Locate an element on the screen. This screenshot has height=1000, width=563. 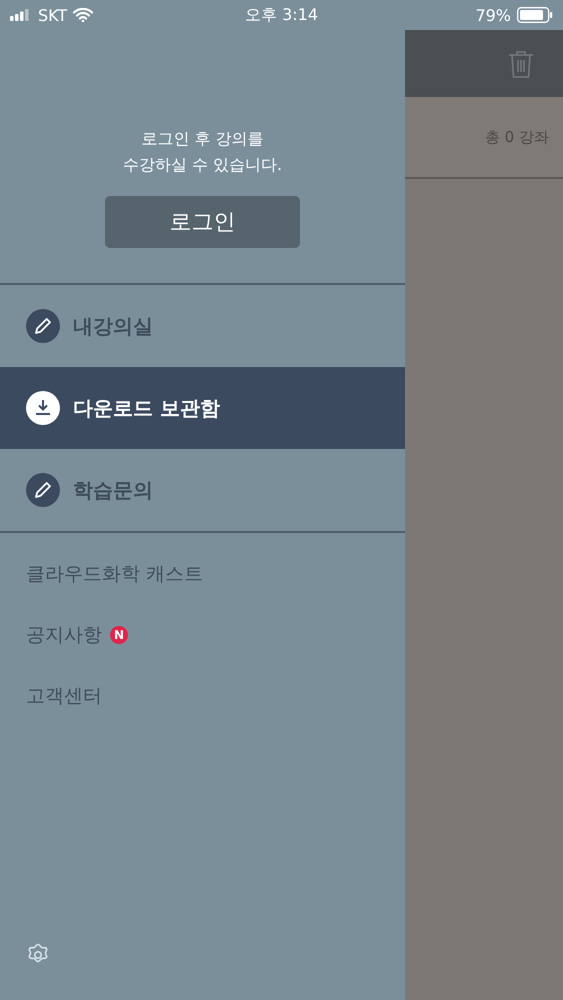
battery-percent: 79% is located at coordinates (493, 15).